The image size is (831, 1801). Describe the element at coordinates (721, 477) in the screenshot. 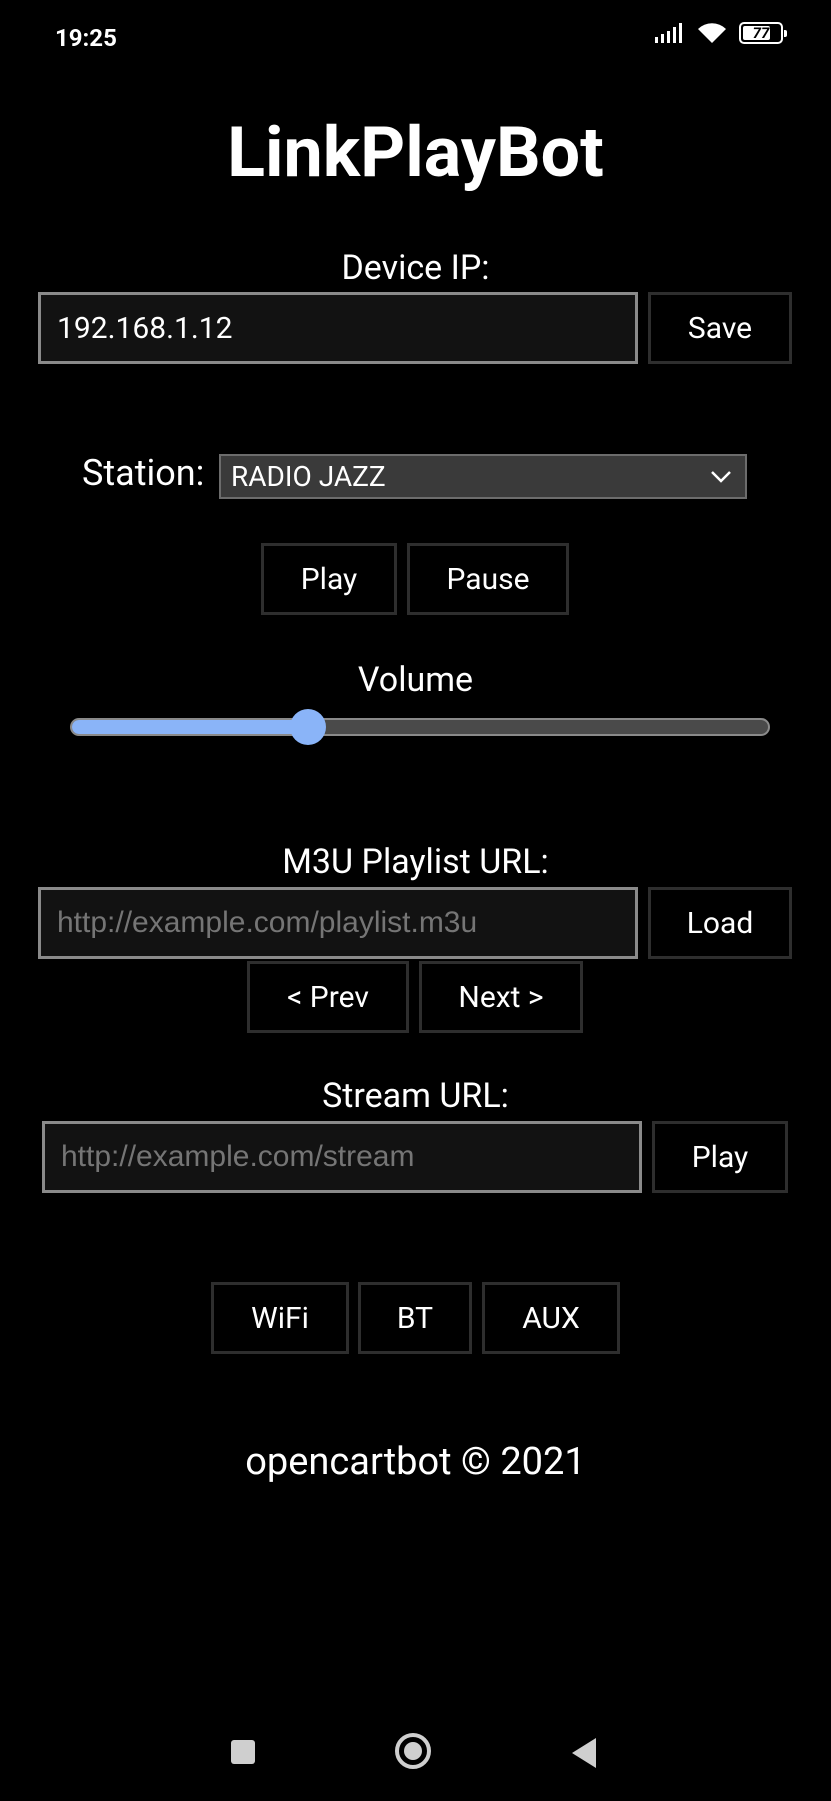

I see `chevron-down-icon` at that location.